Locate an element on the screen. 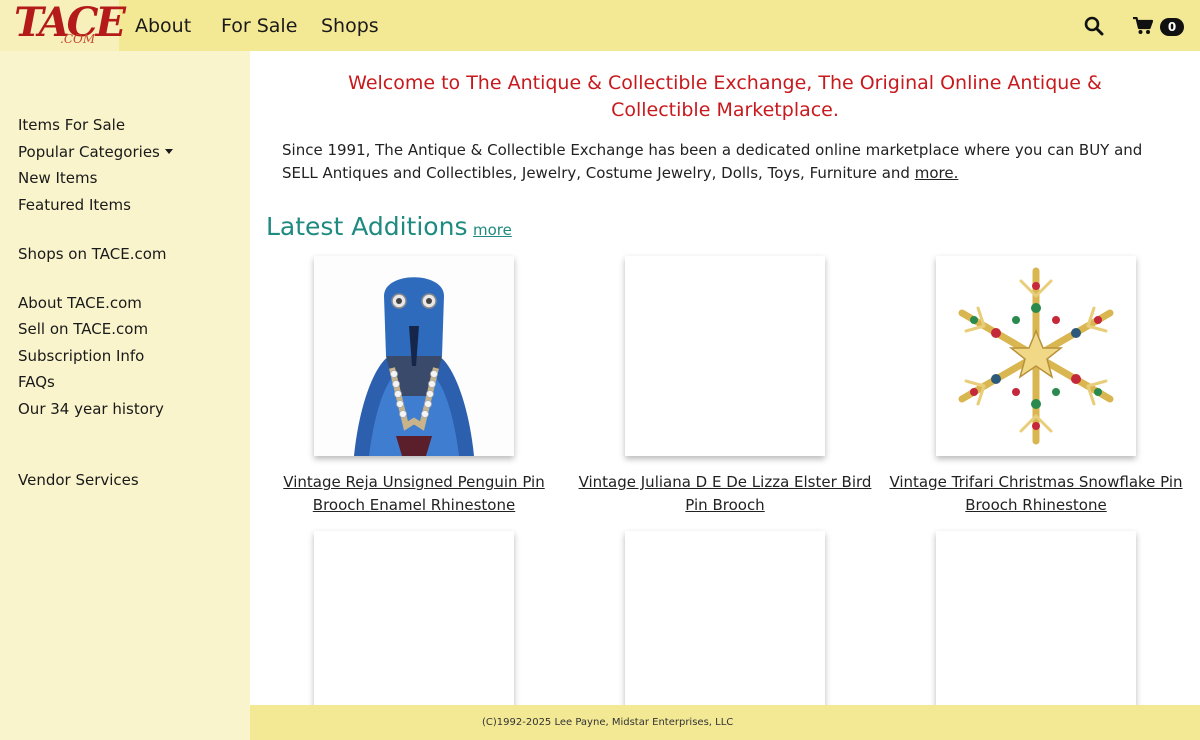  nav-shops: Shops is located at coordinates (350, 26).